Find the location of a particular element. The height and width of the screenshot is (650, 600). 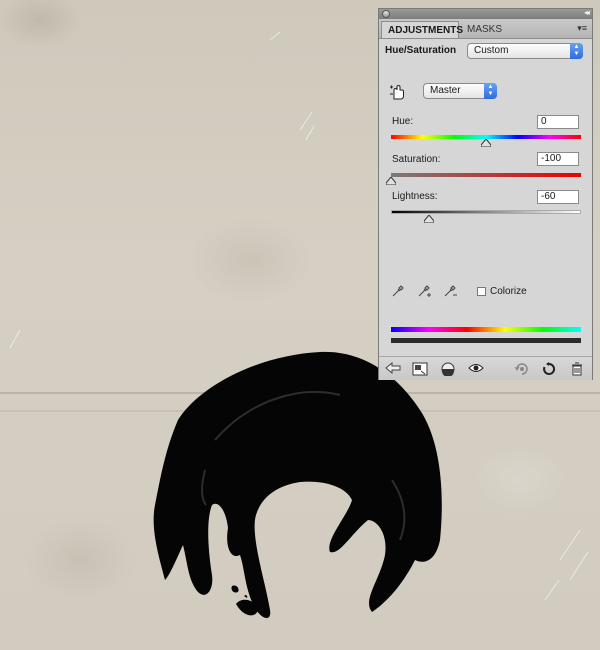

lightness-input: -60 is located at coordinates (558, 197).